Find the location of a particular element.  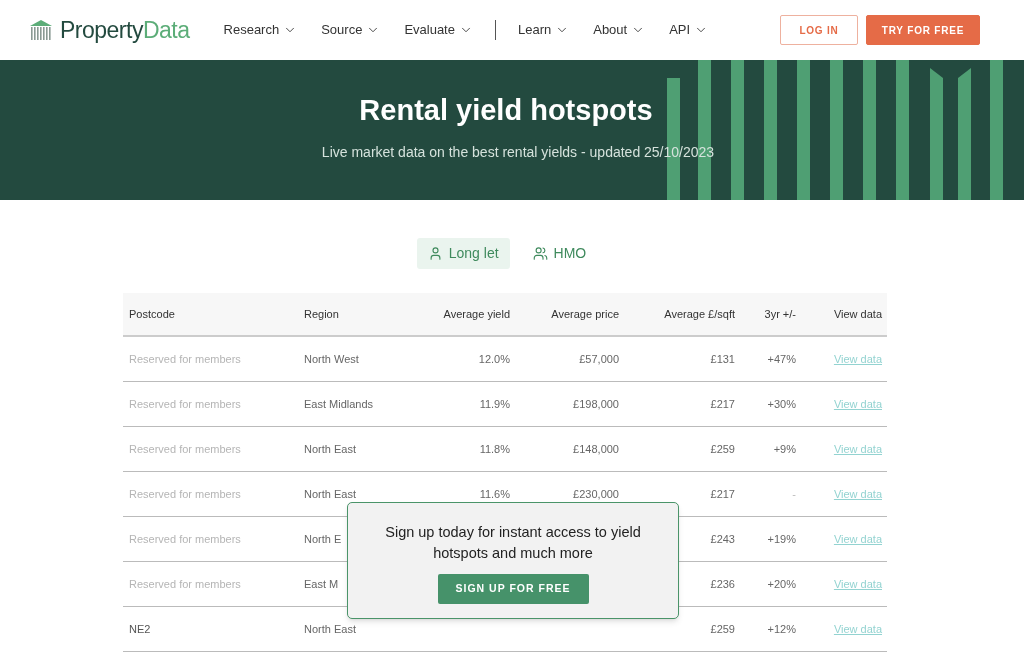

table-cell-text: East M is located at coordinates (321, 584).